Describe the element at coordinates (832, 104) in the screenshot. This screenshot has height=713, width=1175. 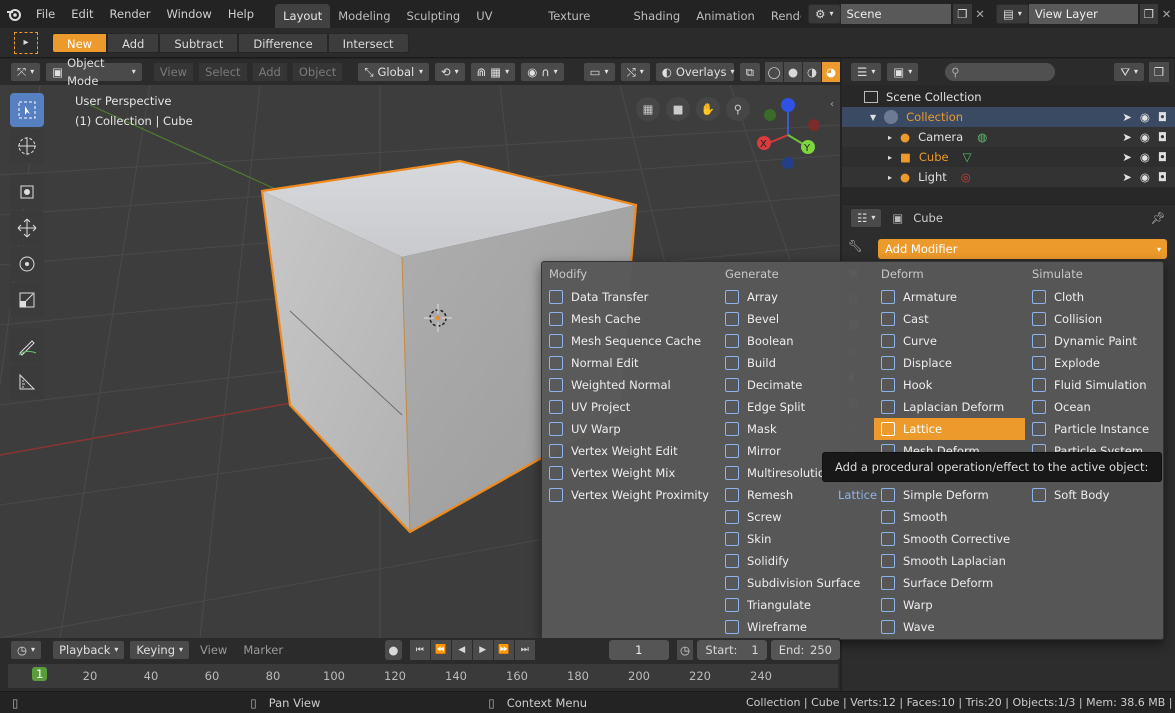
I see `sidebar-toggle-icon: ‹` at that location.